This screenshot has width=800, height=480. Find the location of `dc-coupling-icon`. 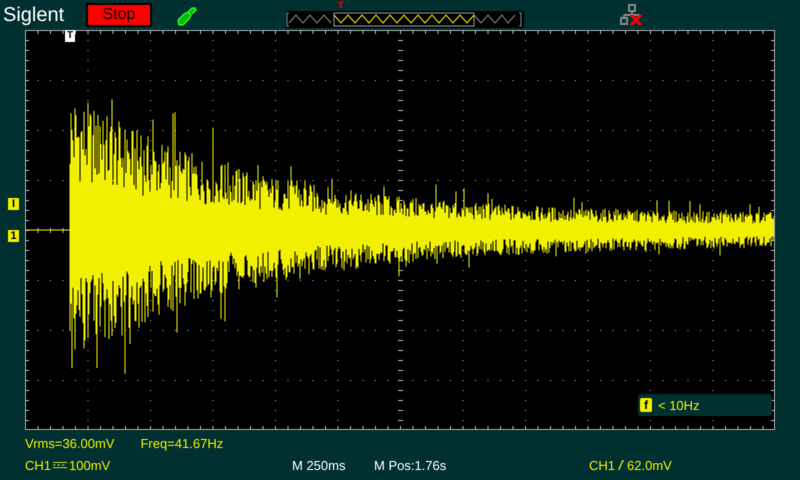

dc-coupling-icon is located at coordinates (60, 465).